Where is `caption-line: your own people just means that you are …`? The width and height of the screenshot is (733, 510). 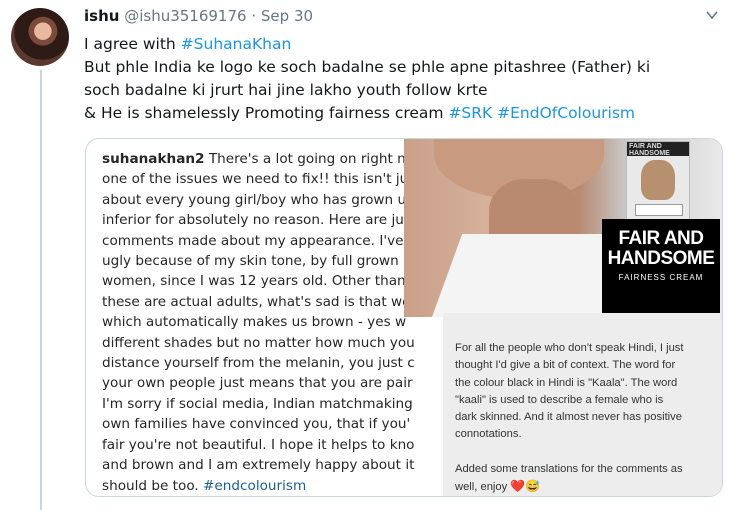
caption-line: your own people just means that you are … is located at coordinates (257, 383).